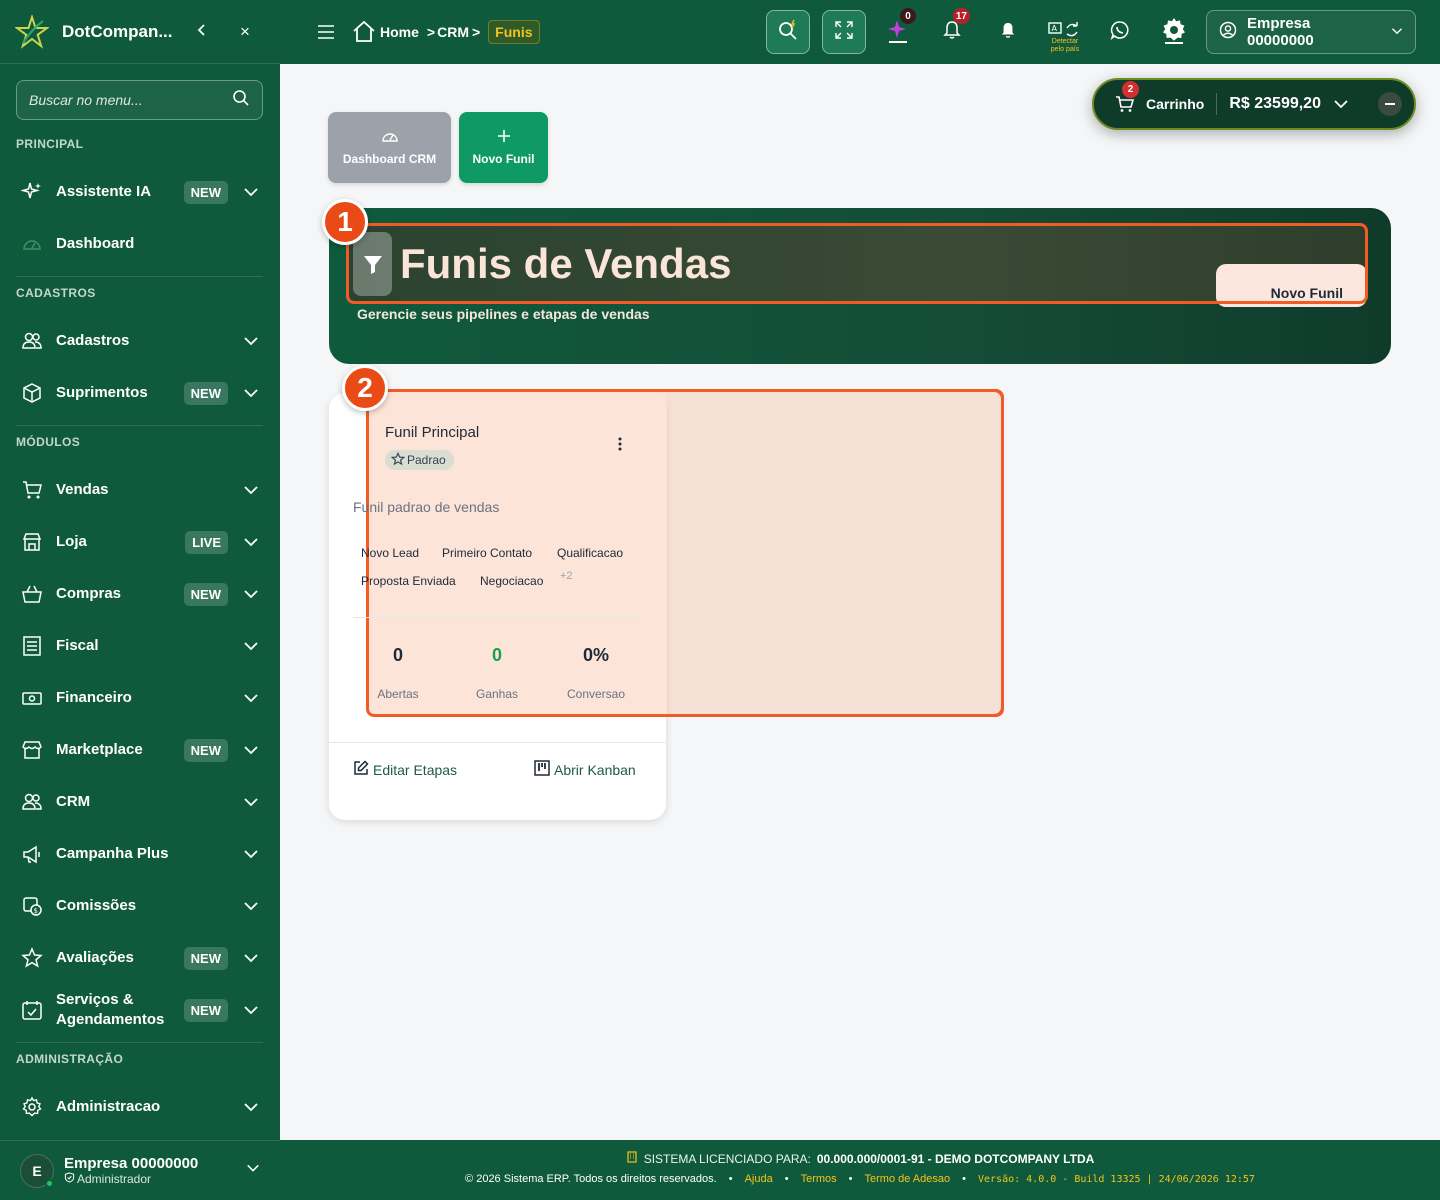 This screenshot has height=1200, width=1440. What do you see at coordinates (1254, 104) in the screenshot?
I see `cart-widget: 2 Carrinho R$ 23599,20` at bounding box center [1254, 104].